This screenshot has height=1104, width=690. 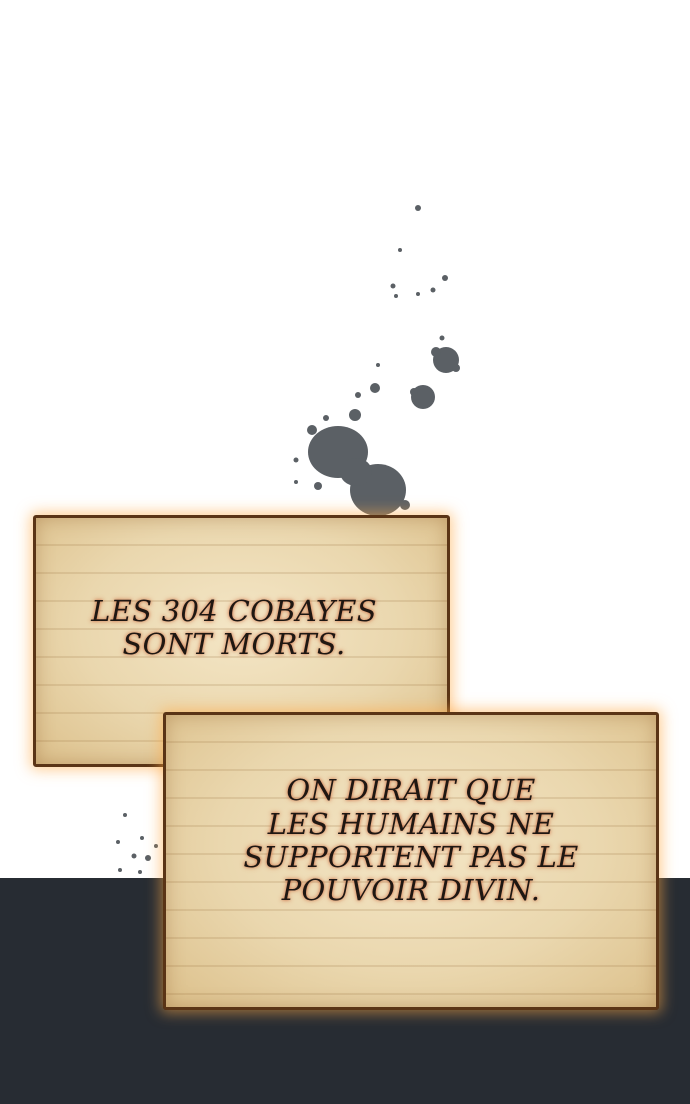 I want to click on caption-2-line-4: POUVOIR DIVIN., so click(x=411, y=890).